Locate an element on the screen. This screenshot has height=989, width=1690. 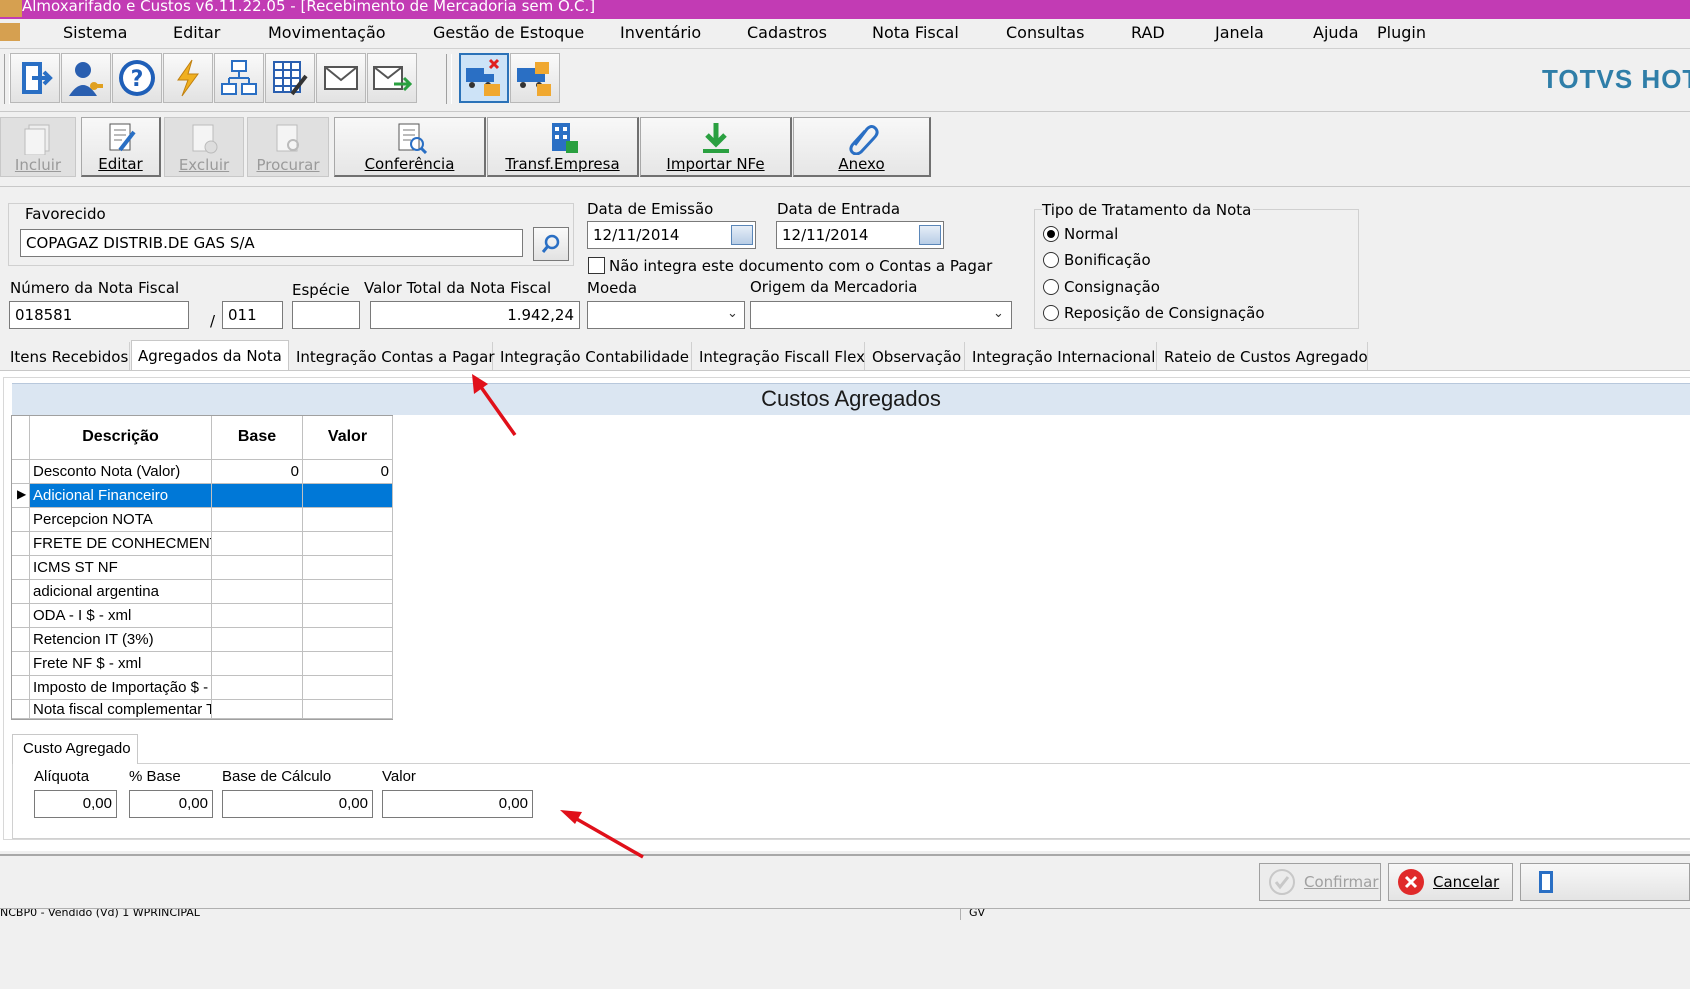
conferencia-button: Conferência is located at coordinates (410, 147).